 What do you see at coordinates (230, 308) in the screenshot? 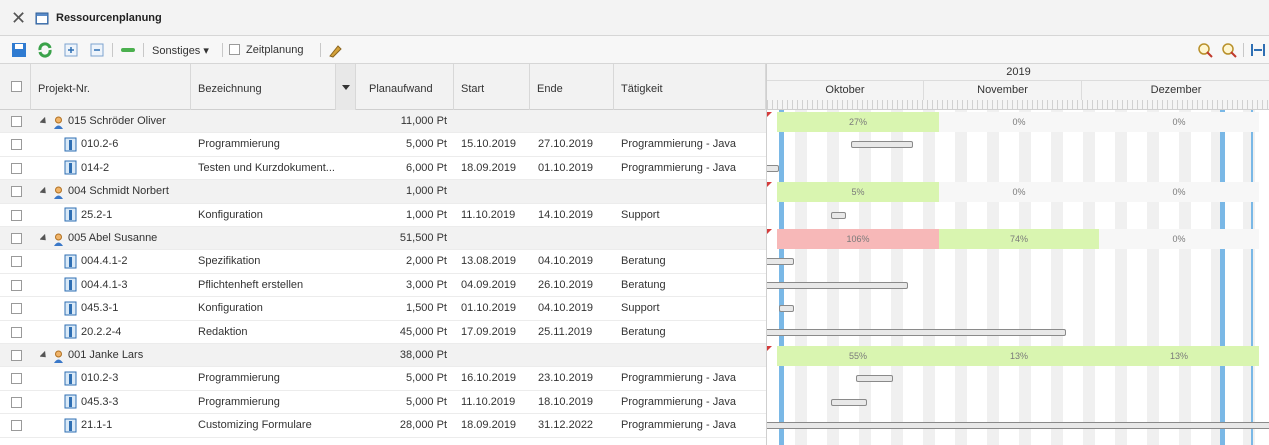
I see `designation-cell: Konfiguration` at bounding box center [230, 308].